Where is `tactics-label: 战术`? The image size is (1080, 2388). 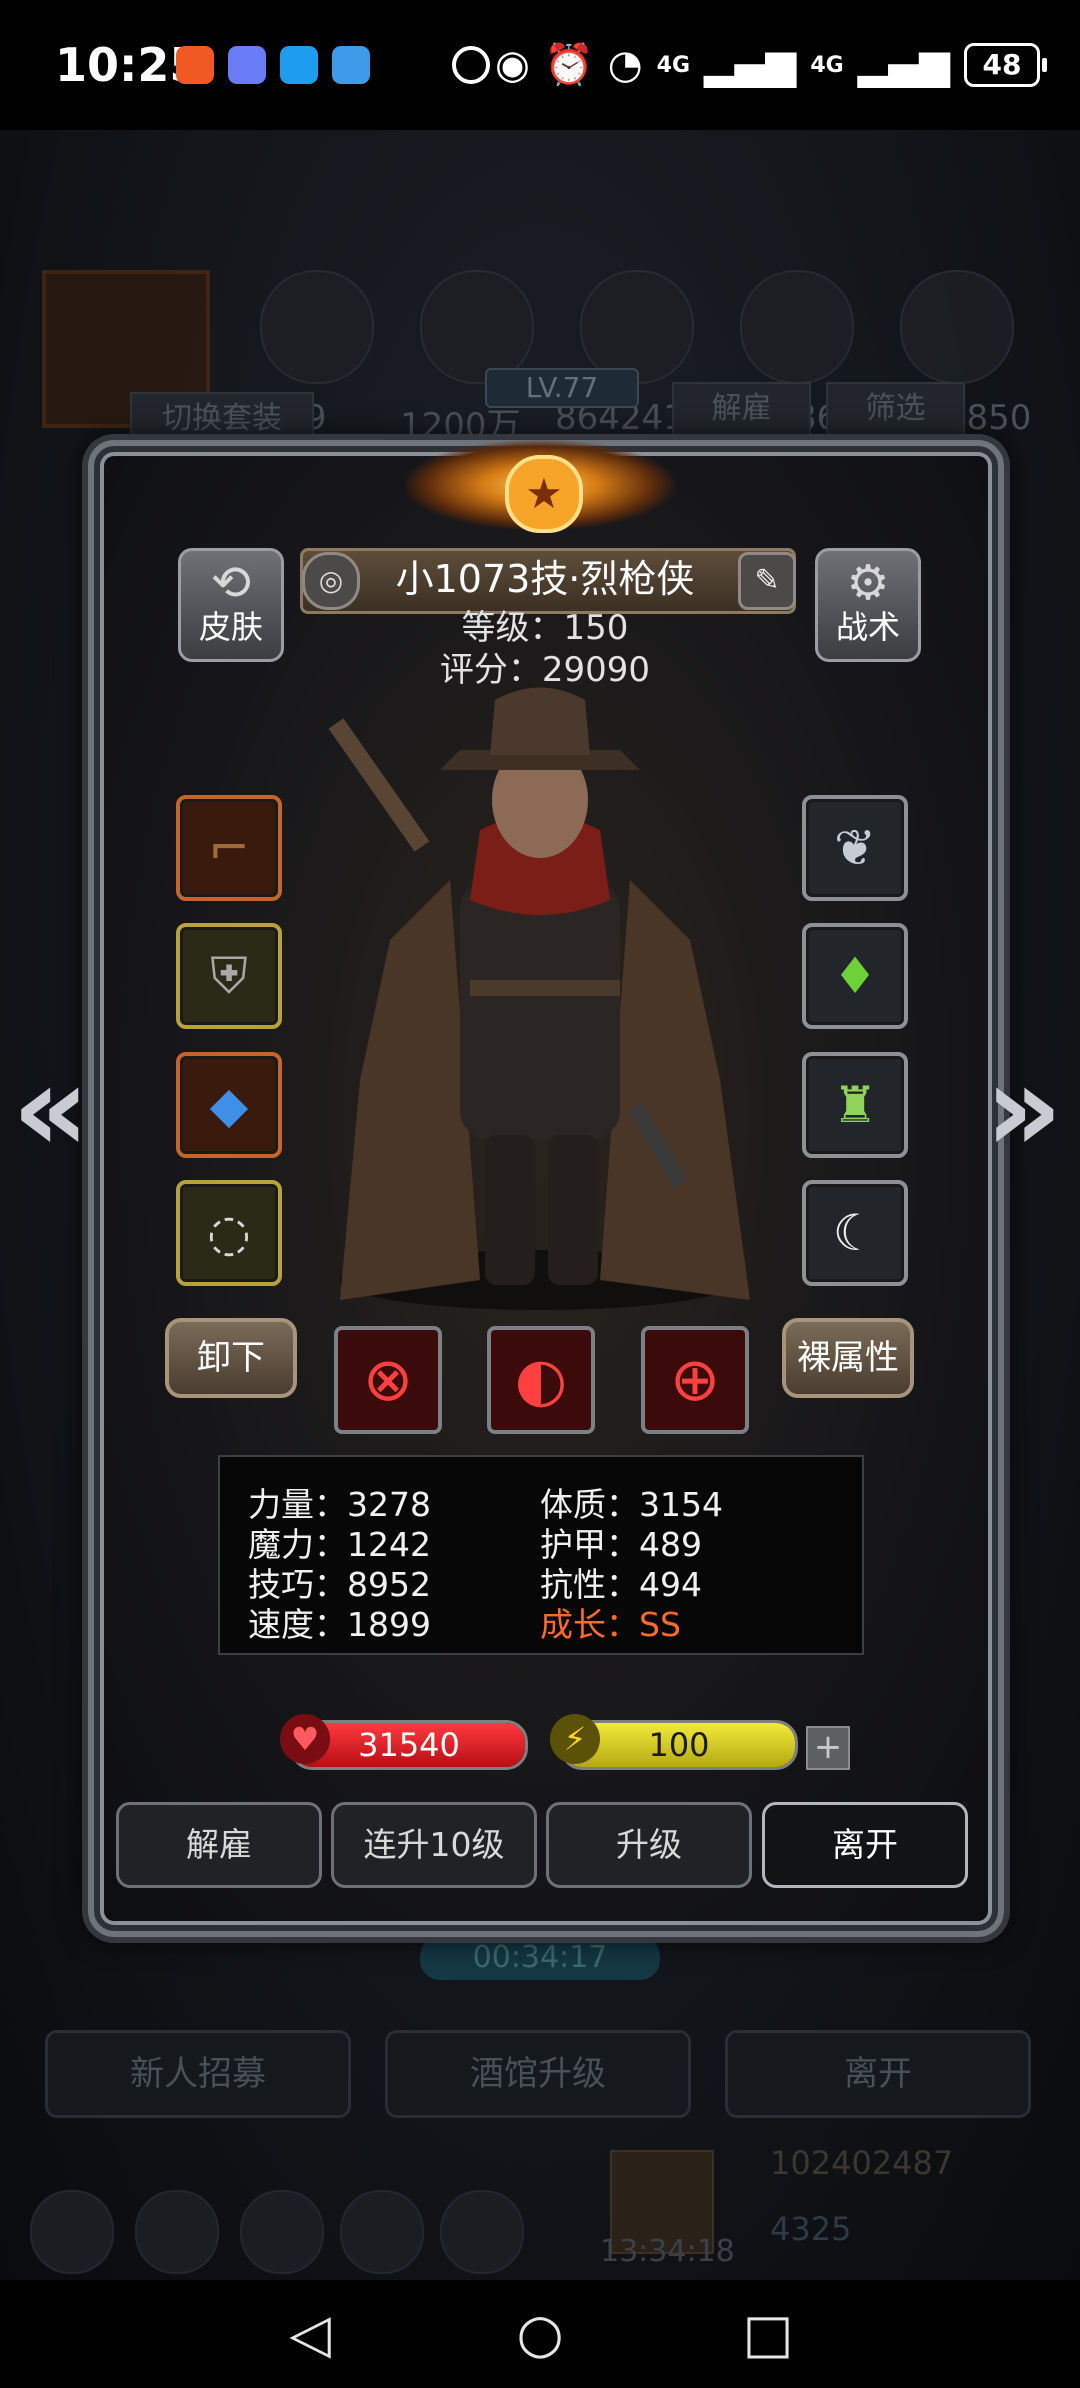 tactics-label: 战术 is located at coordinates (867, 627).